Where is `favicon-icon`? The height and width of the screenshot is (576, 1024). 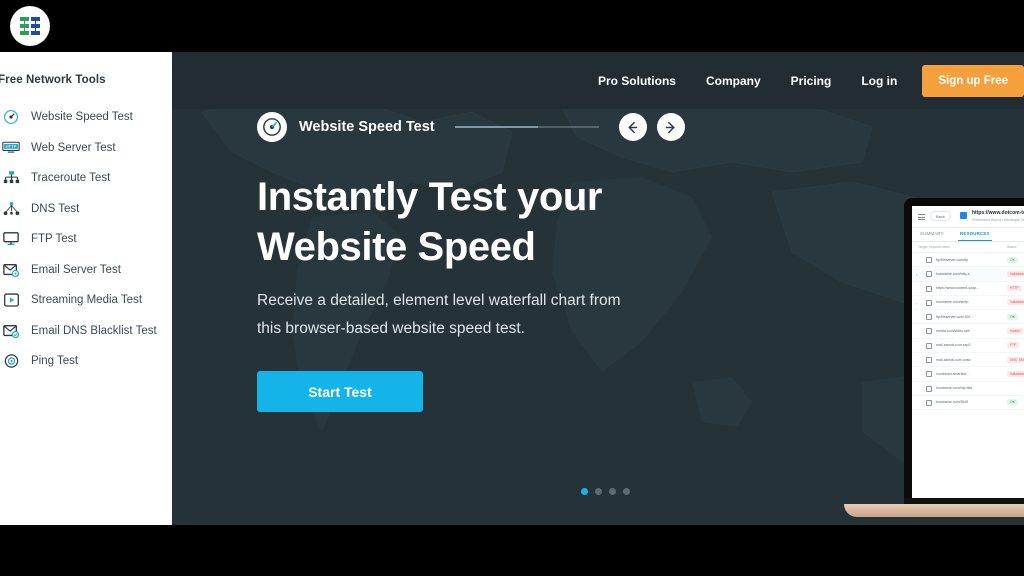
favicon-icon is located at coordinates (963, 215).